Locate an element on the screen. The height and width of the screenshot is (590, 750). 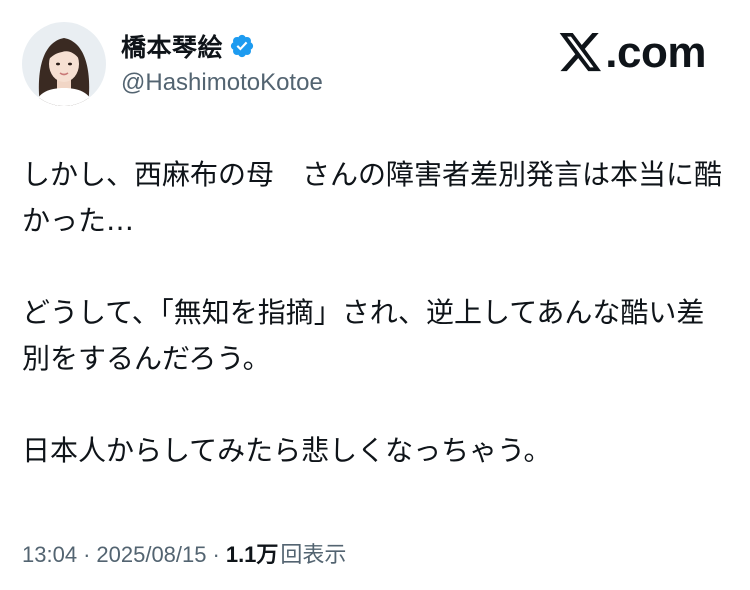
tweet-header: 橋本琴絵 @HashimotoKotoe is located at coordinates (172, 64).